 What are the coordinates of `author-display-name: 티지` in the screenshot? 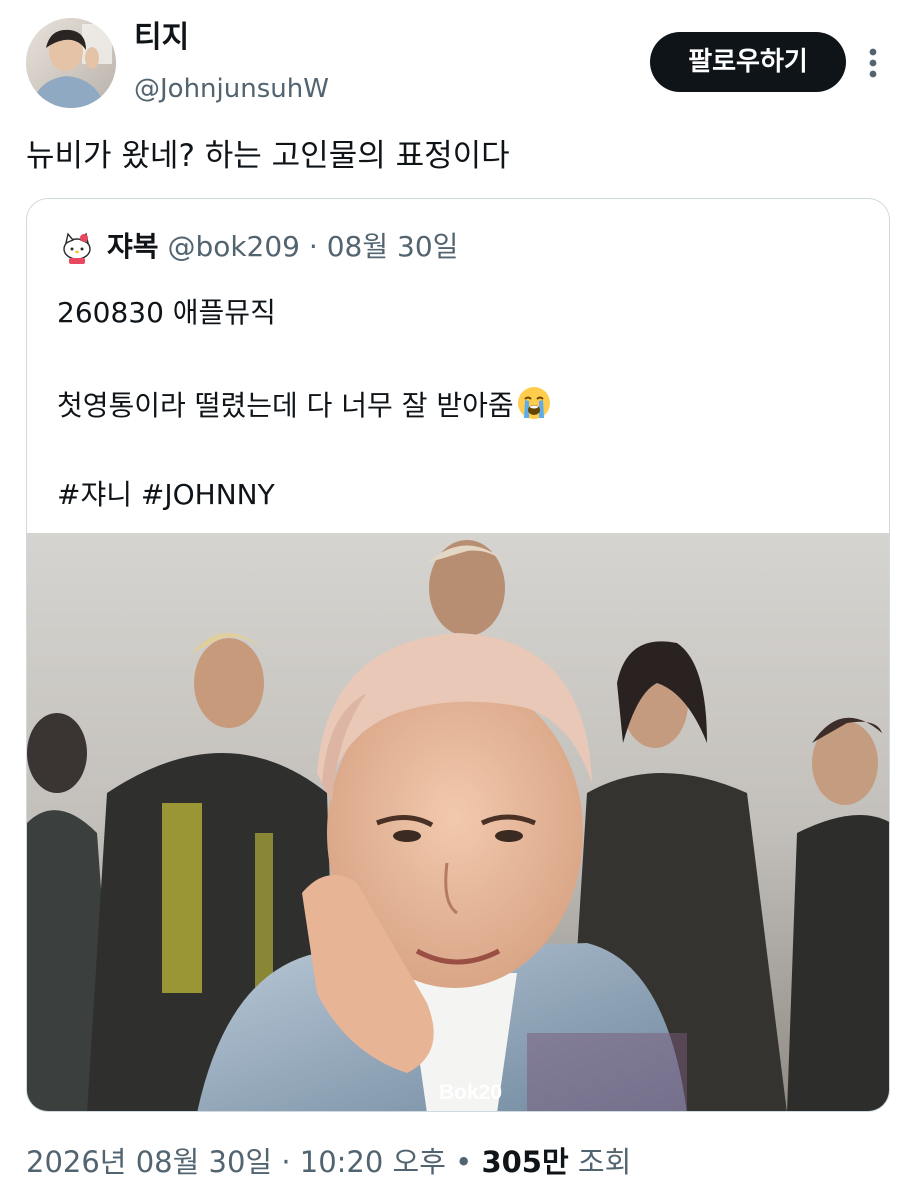 It's located at (161, 38).